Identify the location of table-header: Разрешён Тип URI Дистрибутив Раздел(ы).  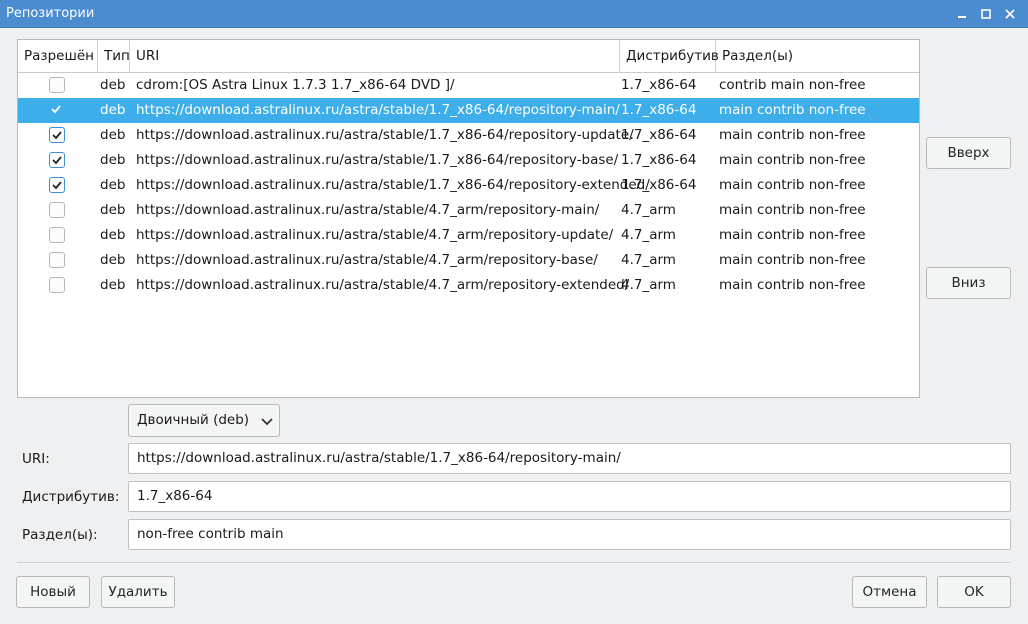
(468, 56).